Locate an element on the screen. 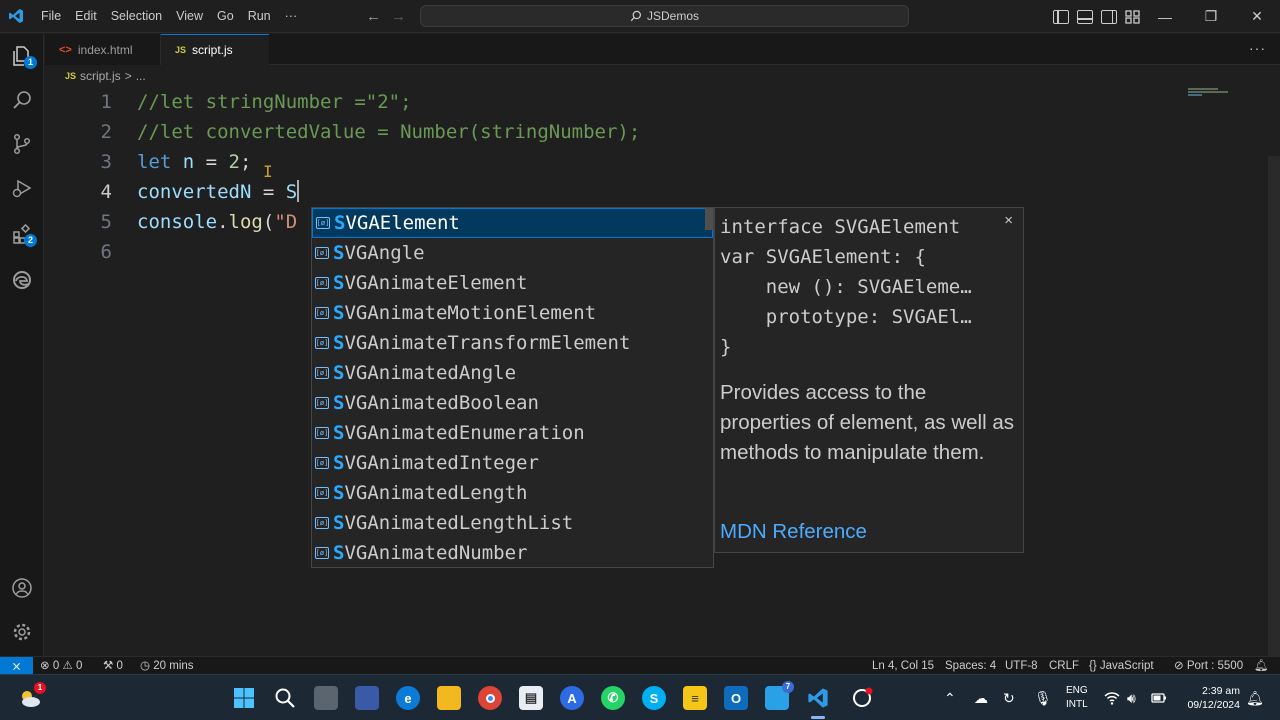 This screenshot has height=720, width=1280. back-arrow-icon: ← is located at coordinates (373, 16).